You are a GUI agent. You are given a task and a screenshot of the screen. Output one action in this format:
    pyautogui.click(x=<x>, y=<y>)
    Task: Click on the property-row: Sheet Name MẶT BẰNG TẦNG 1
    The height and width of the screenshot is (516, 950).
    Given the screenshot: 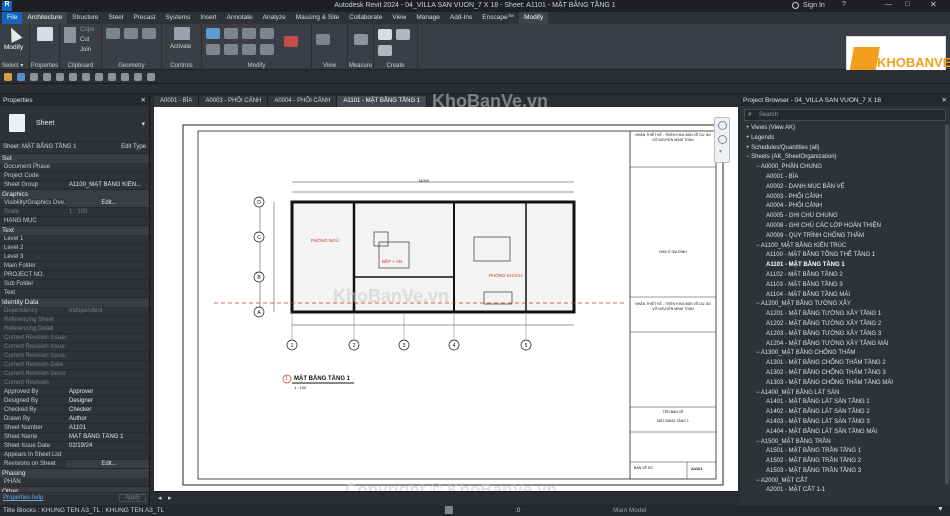 What is the action you would take?
    pyautogui.click(x=74, y=437)
    